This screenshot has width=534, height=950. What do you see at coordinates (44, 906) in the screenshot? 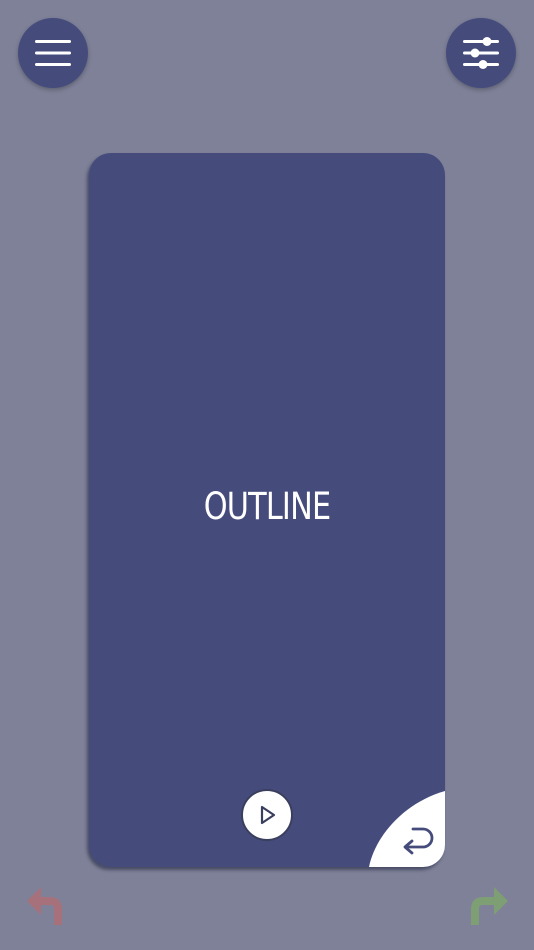
I see `undo-arrow-icon` at bounding box center [44, 906].